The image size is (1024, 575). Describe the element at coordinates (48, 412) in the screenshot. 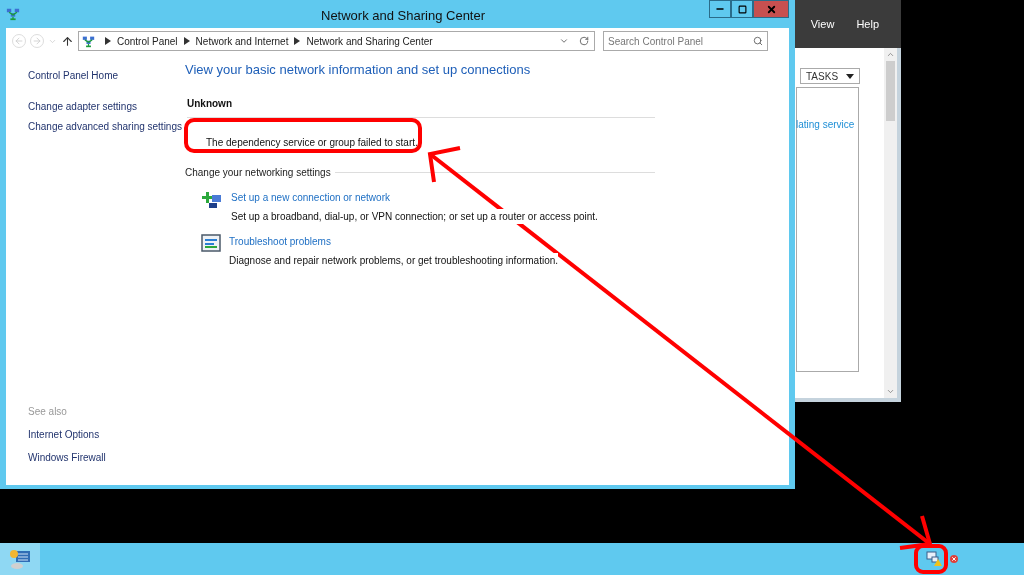

I see `see-also-heading: See also` at that location.